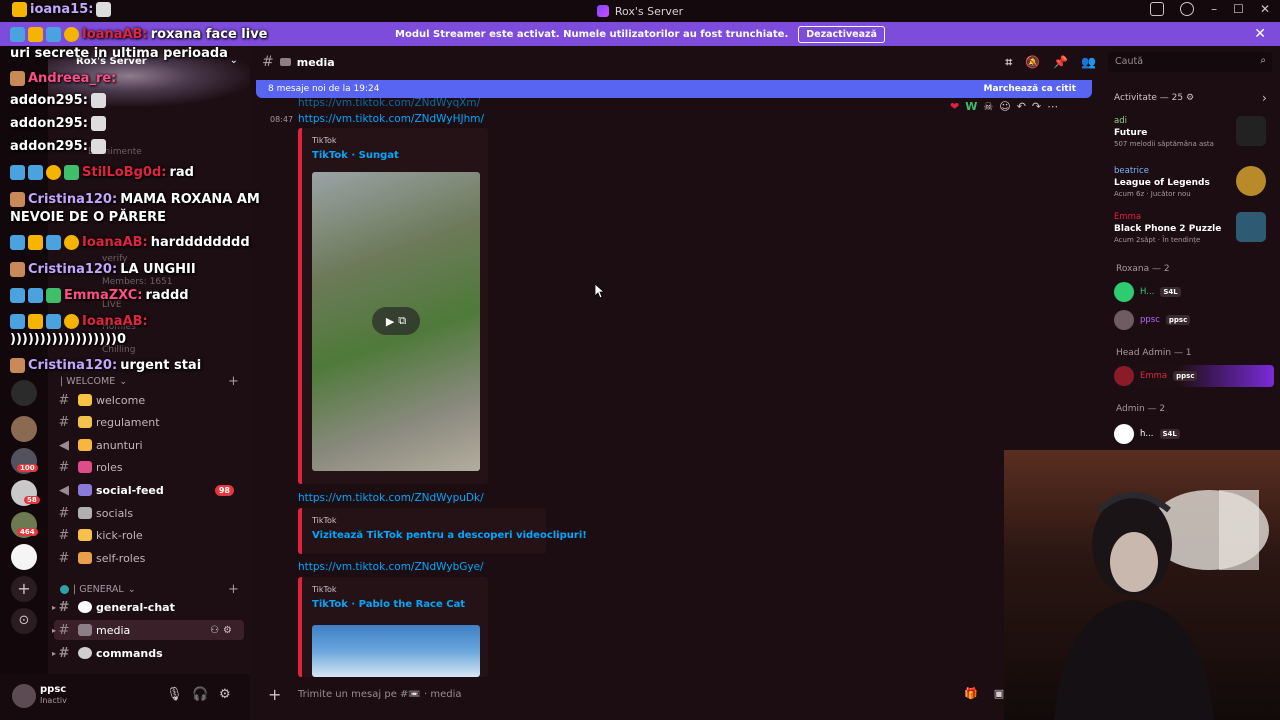 This screenshot has width=1280, height=720. What do you see at coordinates (1190, 62) in the screenshot?
I see `search-input: Caută ⌕` at bounding box center [1190, 62].